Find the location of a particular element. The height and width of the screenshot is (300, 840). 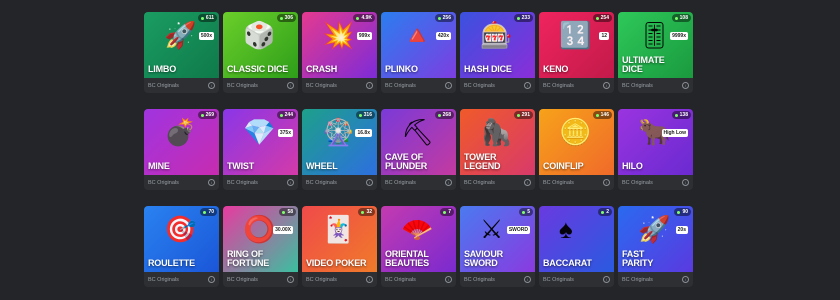

game-card: 🚀 500x 611 Limbo BC Originals i is located at coordinates (181, 52).